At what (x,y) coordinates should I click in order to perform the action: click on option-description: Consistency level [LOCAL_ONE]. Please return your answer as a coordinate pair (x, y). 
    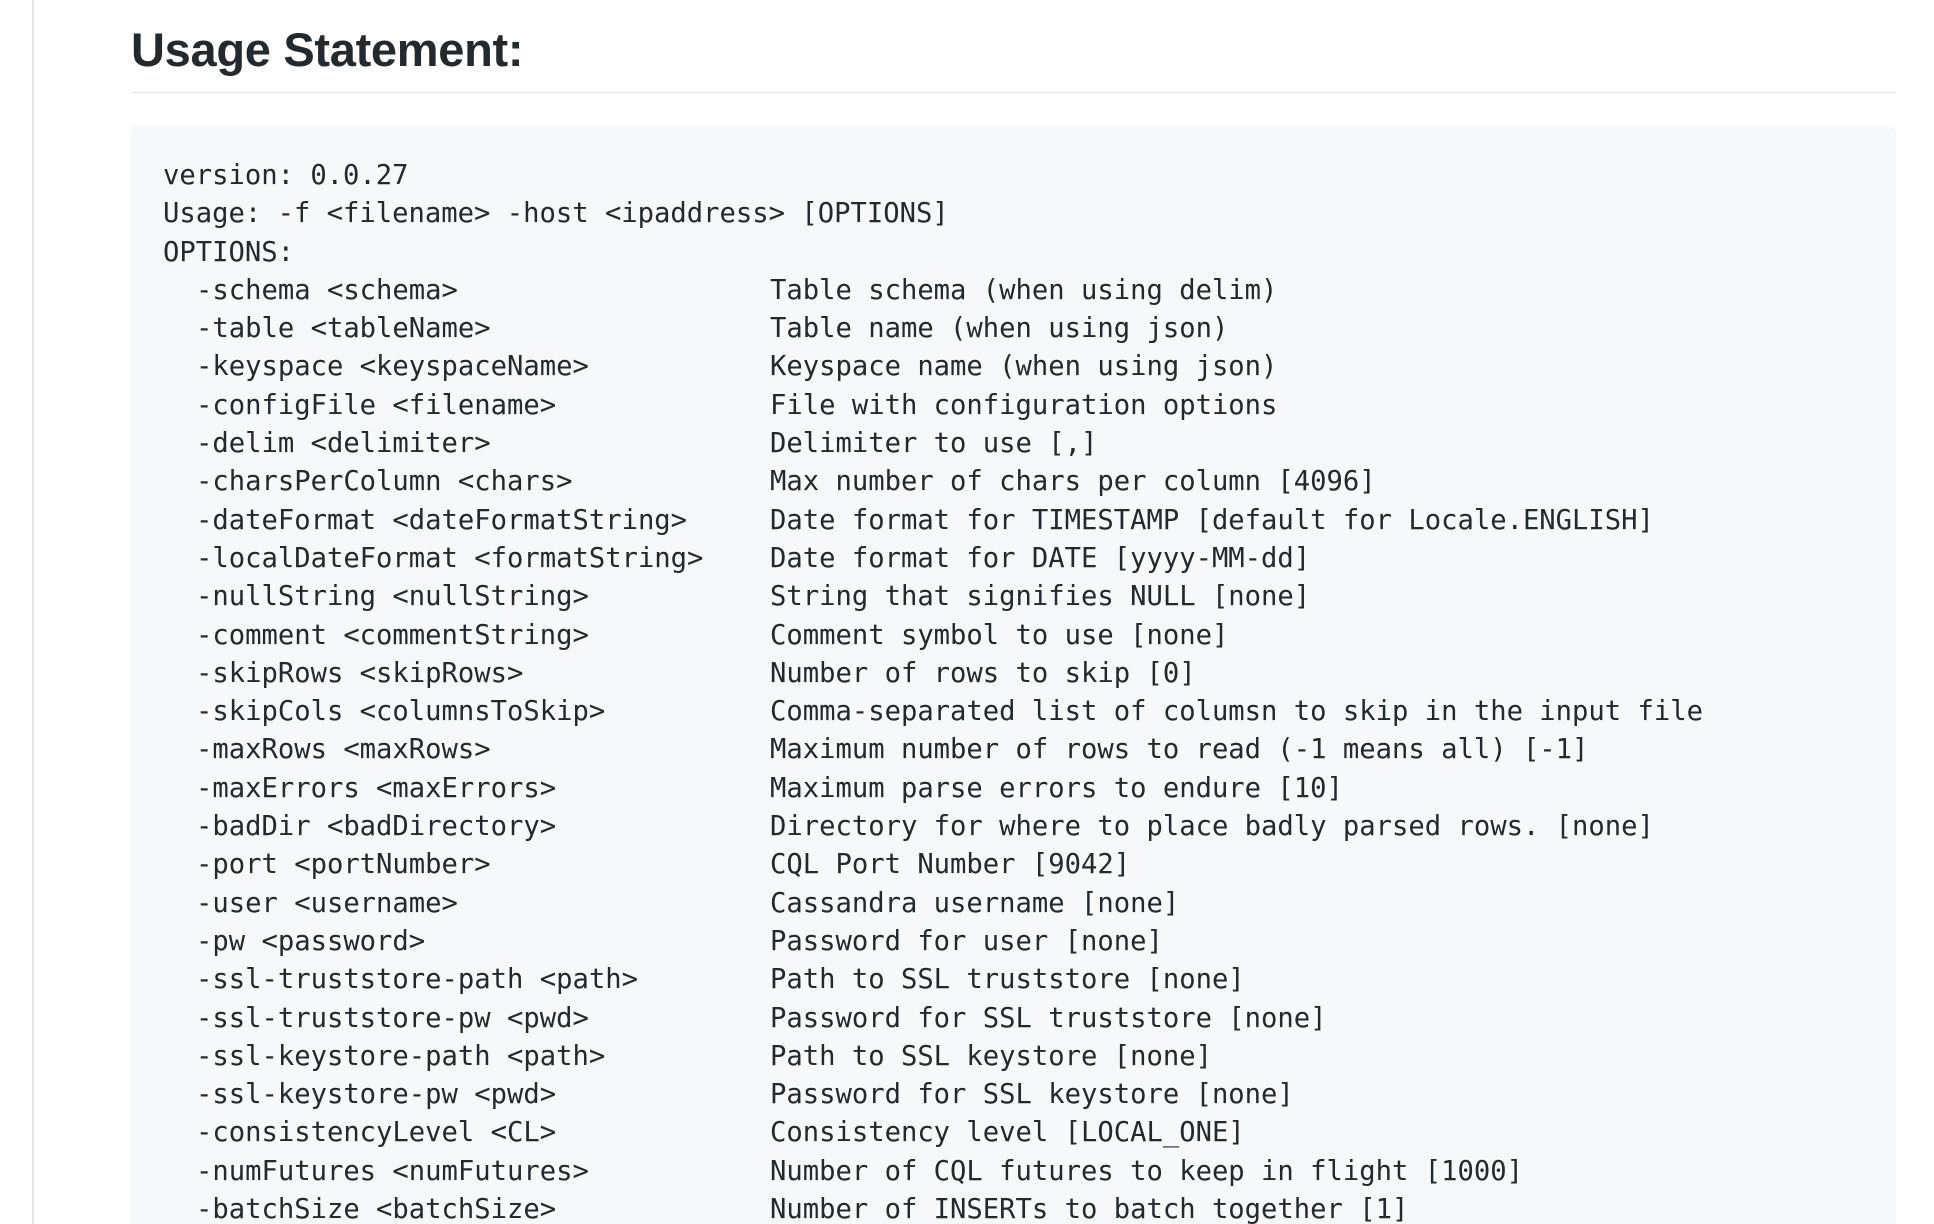
    Looking at the image, I should click on (1007, 1133).